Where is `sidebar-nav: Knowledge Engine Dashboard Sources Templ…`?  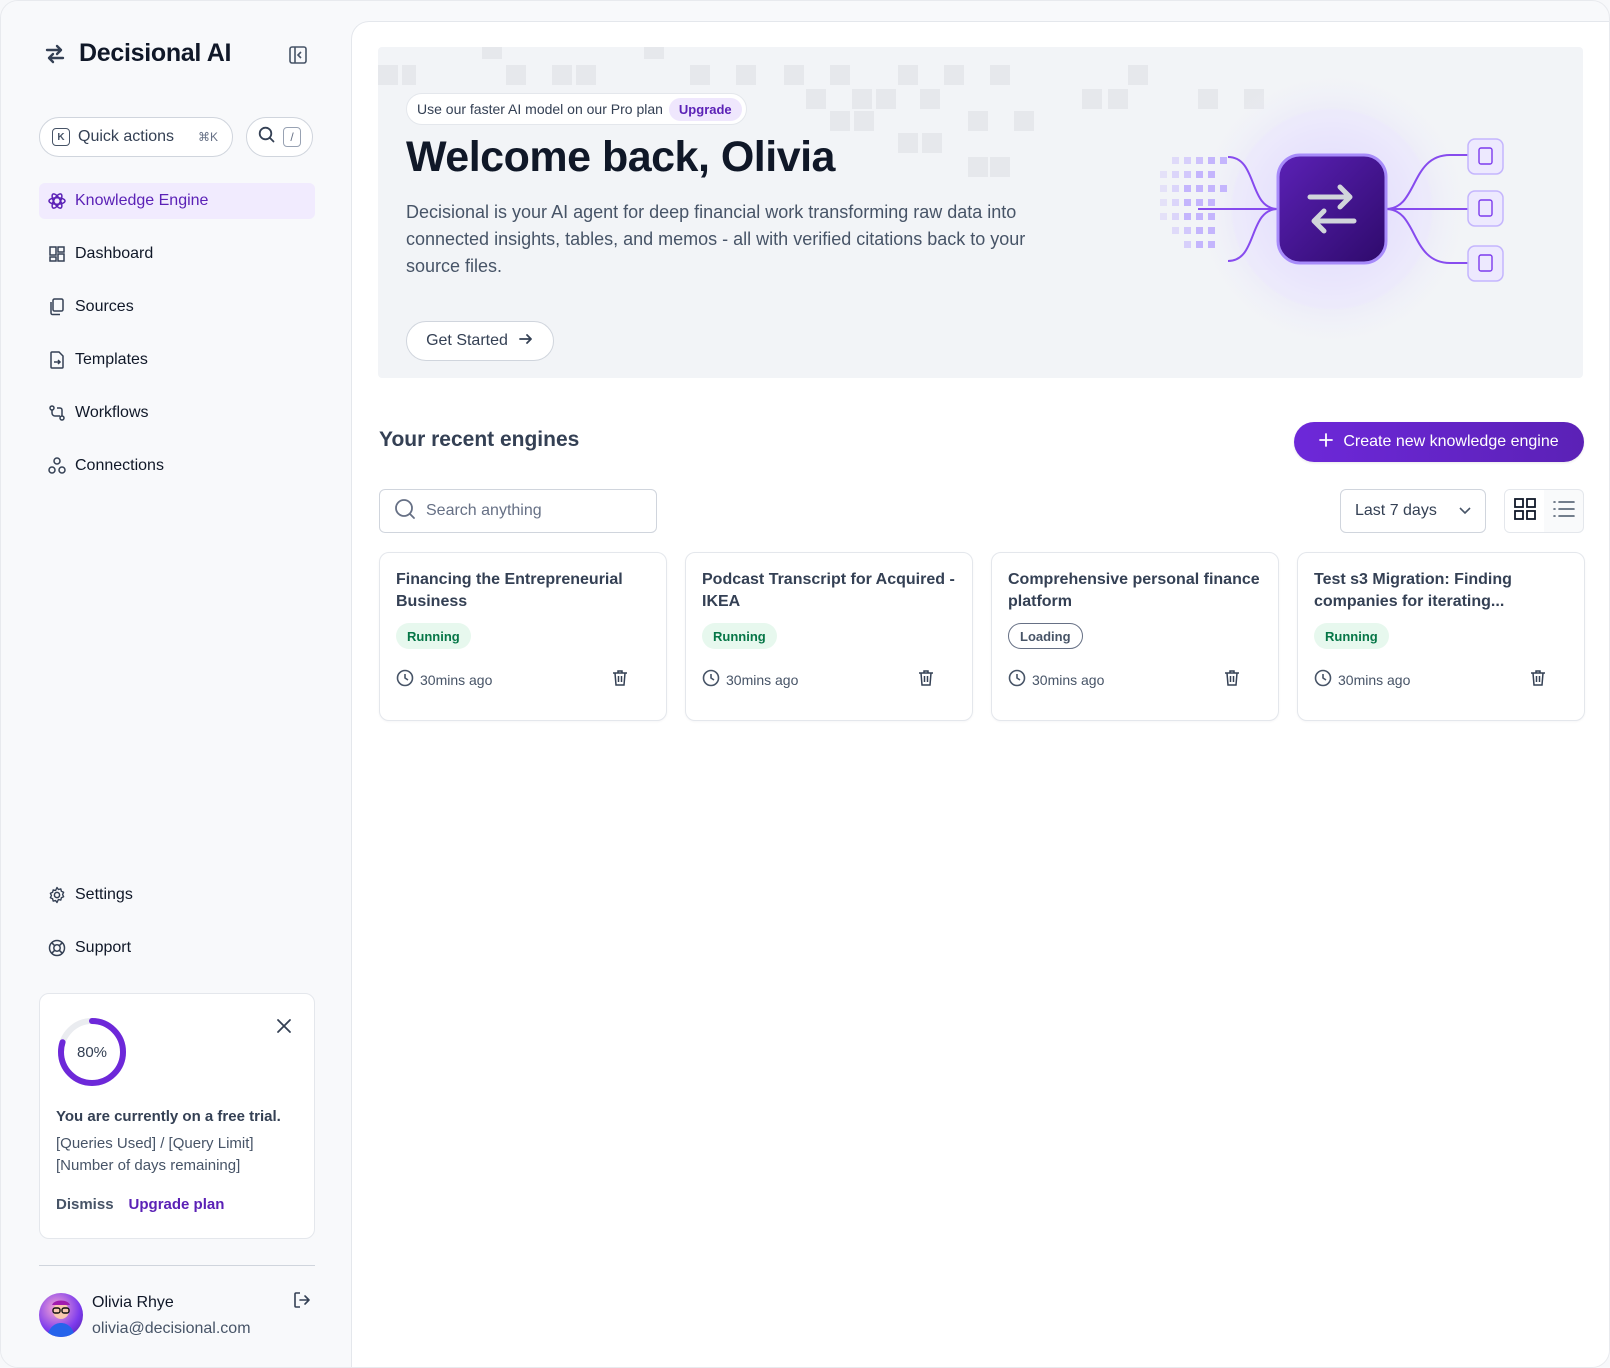
sidebar-nav: Knowledge Engine Dashboard Sources Templ… is located at coordinates (177, 342).